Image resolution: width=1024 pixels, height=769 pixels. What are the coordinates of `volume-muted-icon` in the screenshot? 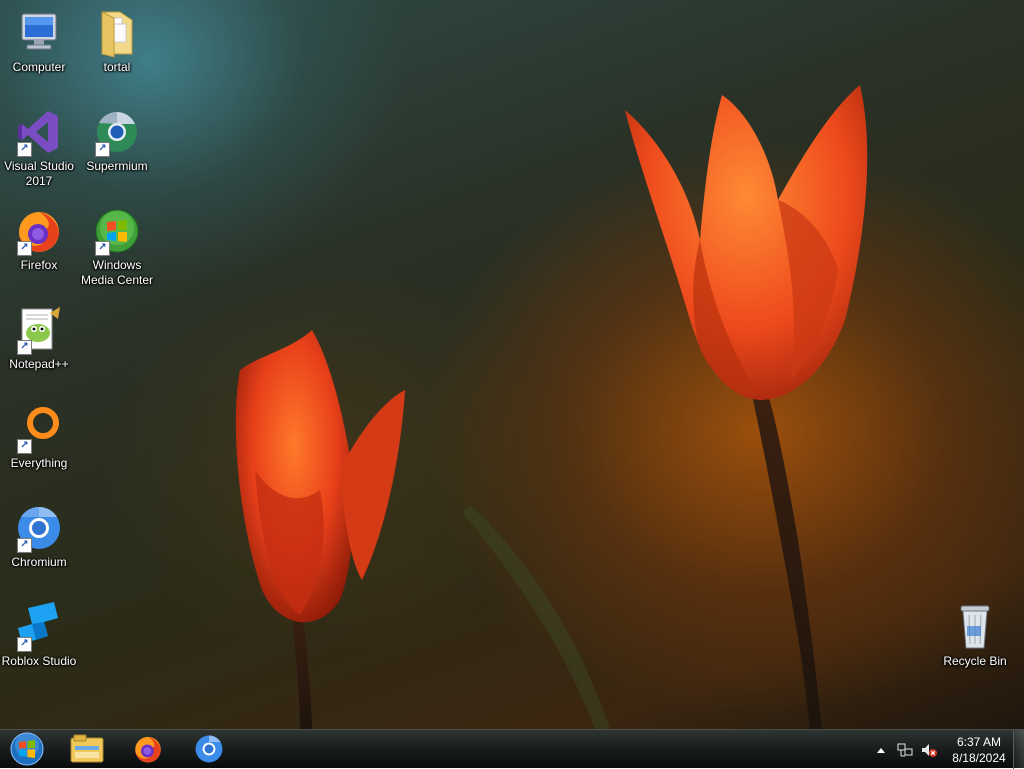 It's located at (929, 750).